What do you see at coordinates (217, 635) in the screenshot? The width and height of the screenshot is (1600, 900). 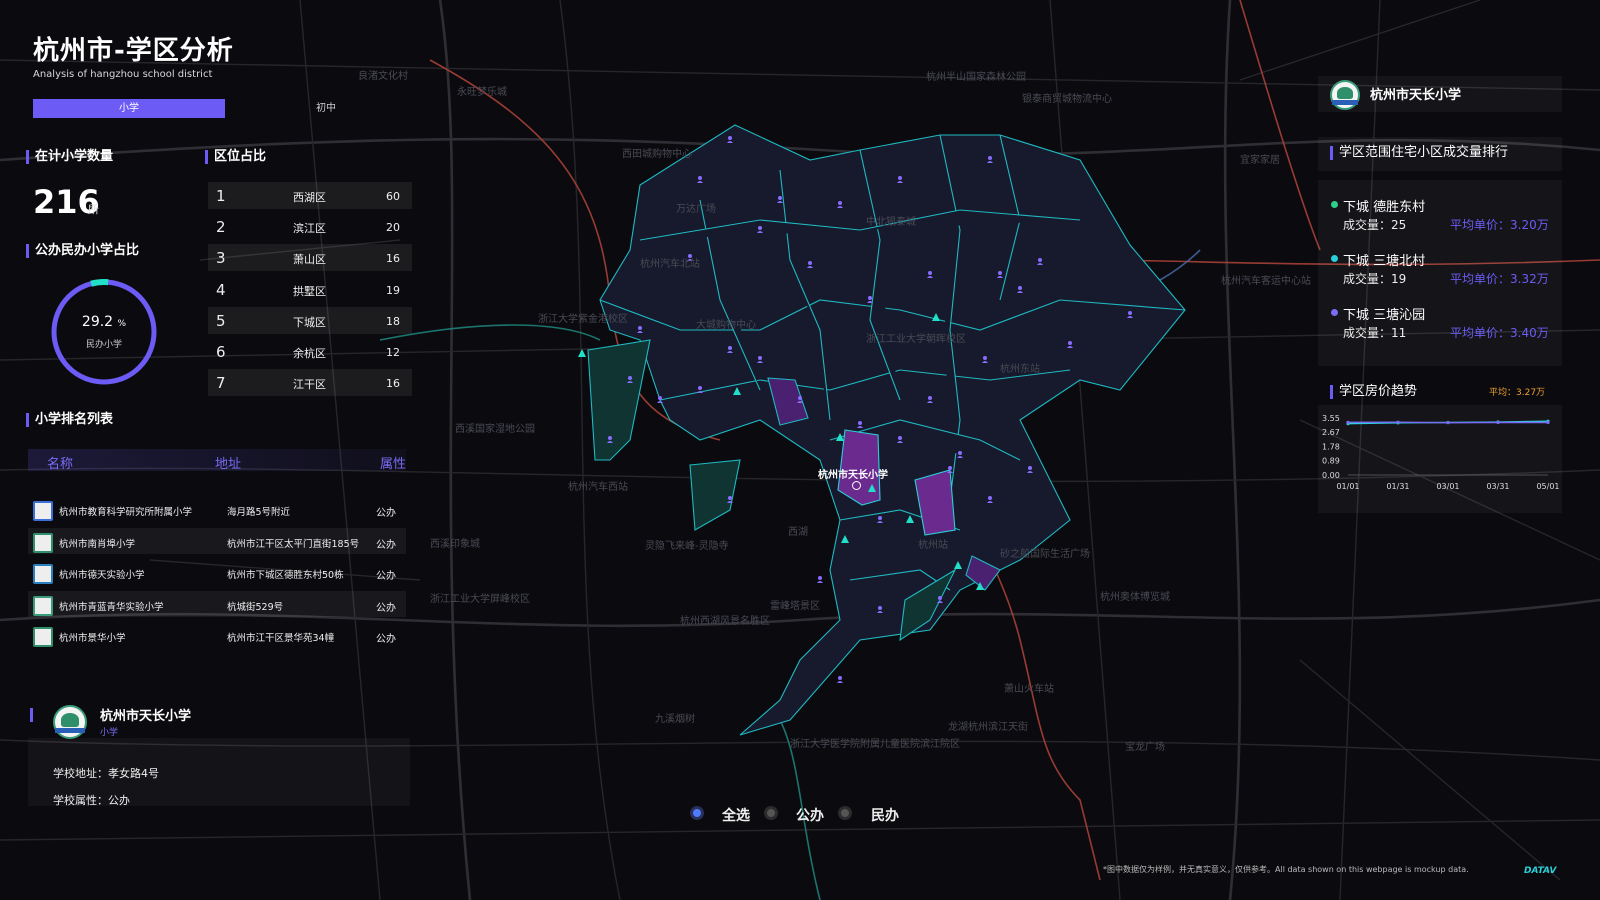 I see `school-list-row: 杭州市景华小学 杭州市江干区景华苑34幢 公办` at bounding box center [217, 635].